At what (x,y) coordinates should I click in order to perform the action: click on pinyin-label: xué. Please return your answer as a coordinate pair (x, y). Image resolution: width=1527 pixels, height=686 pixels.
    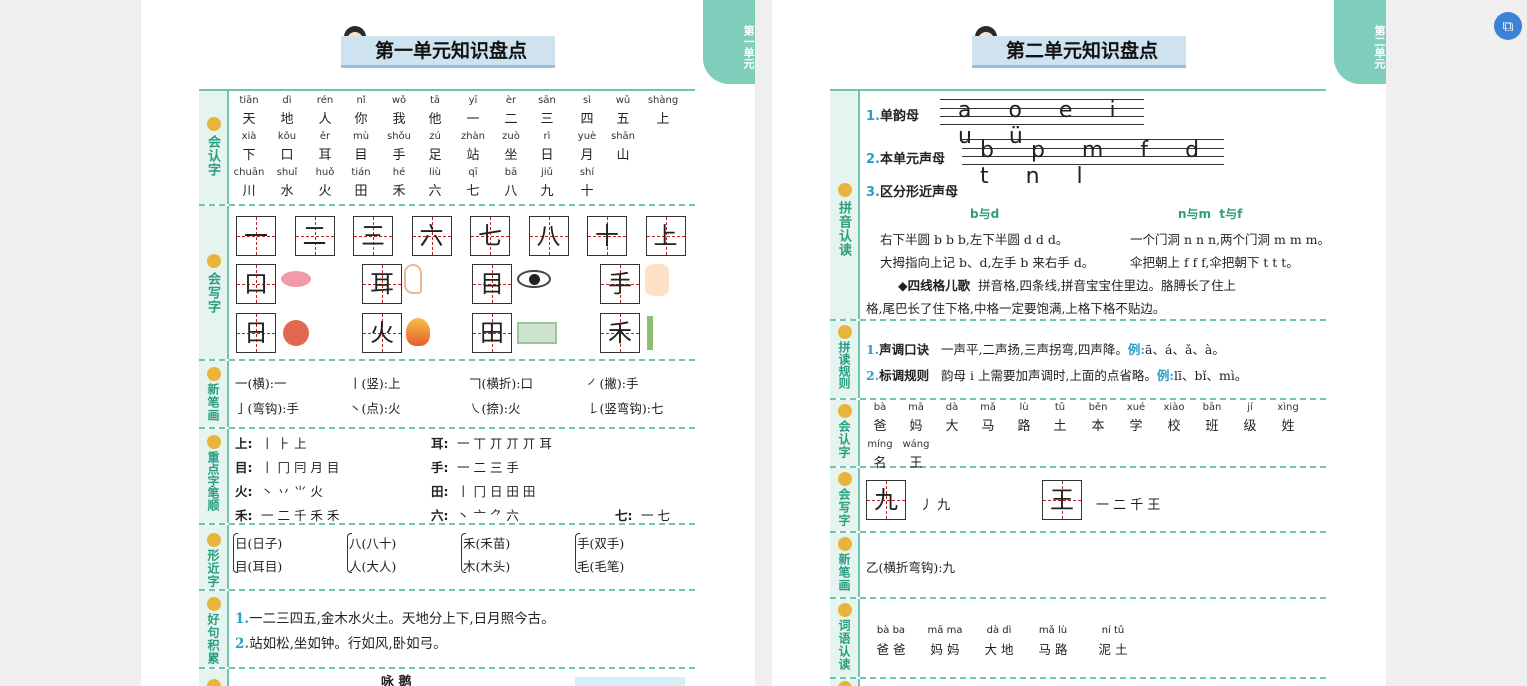
    Looking at the image, I should click on (1136, 407).